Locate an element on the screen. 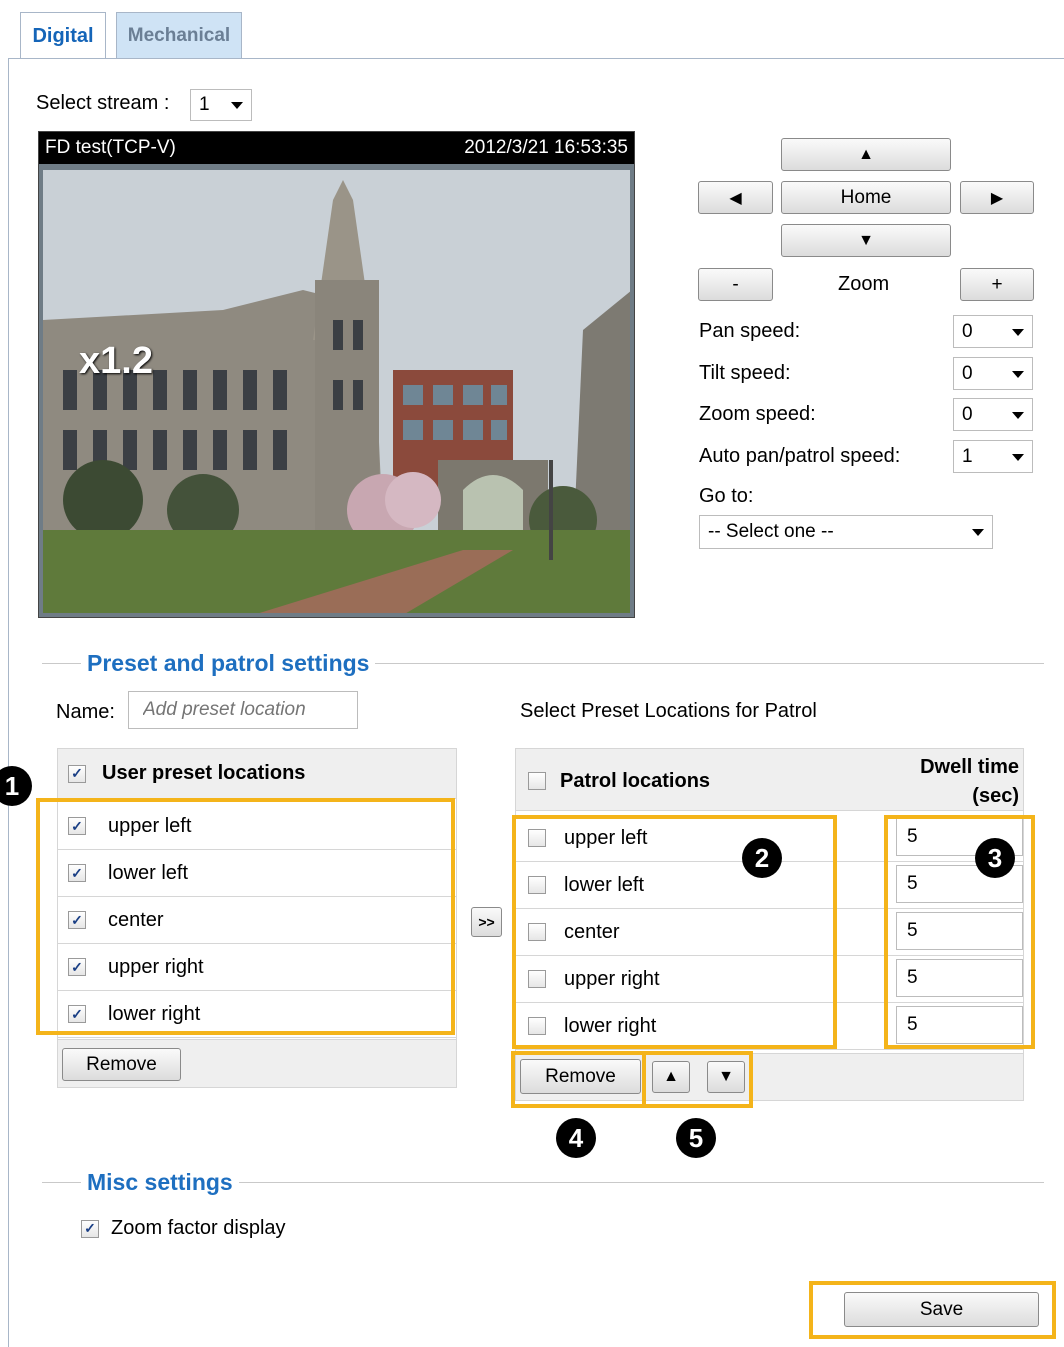 The image size is (1064, 1347). preset-name-label: Name: is located at coordinates (85, 712).